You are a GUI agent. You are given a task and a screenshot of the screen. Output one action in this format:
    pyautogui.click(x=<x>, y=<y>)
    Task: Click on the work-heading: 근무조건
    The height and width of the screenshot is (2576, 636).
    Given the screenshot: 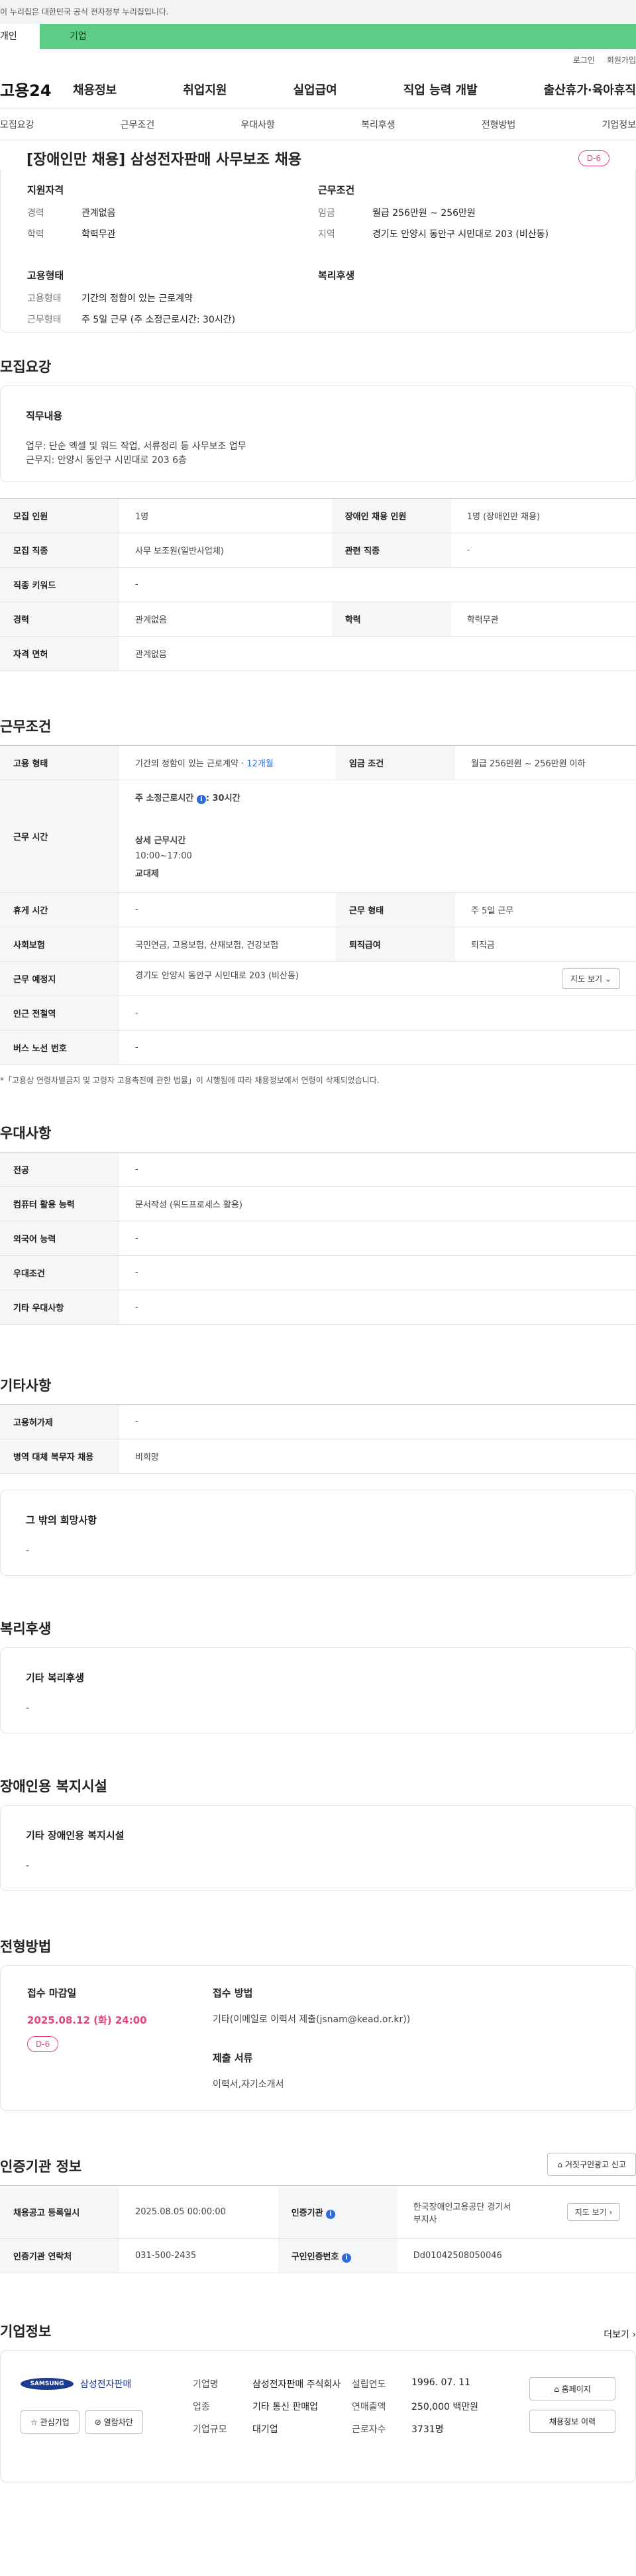 What is the action you would take?
    pyautogui.click(x=26, y=727)
    